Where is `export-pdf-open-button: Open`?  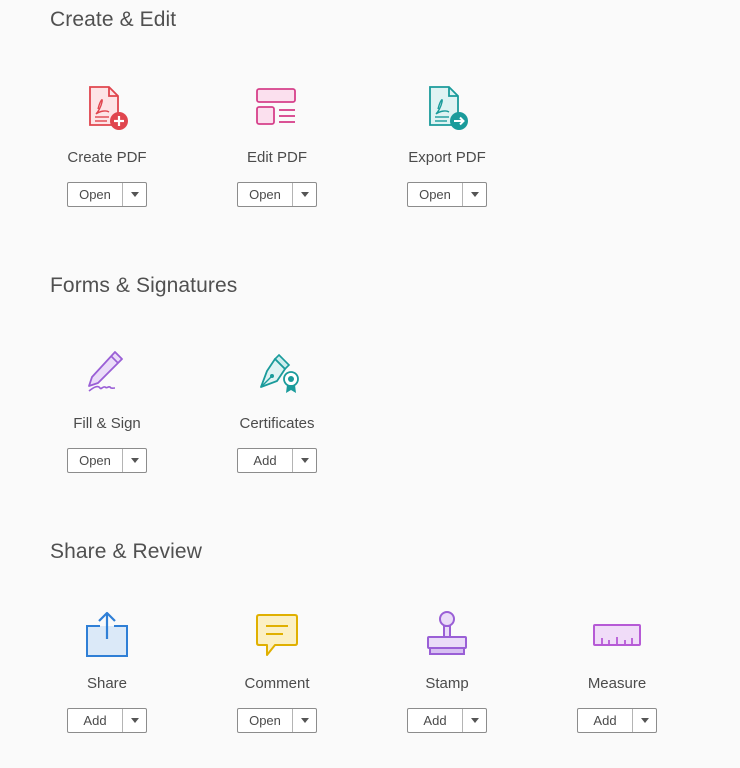 export-pdf-open-button: Open is located at coordinates (447, 194).